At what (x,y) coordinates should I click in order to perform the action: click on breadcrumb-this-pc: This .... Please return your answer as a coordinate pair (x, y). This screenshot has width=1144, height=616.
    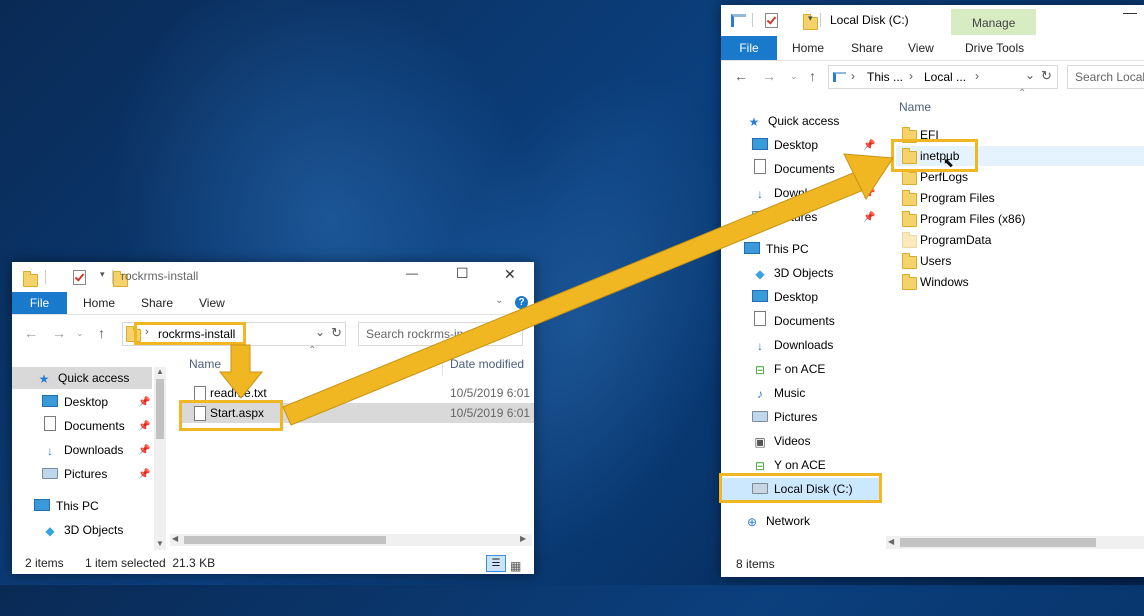
    Looking at the image, I should click on (885, 77).